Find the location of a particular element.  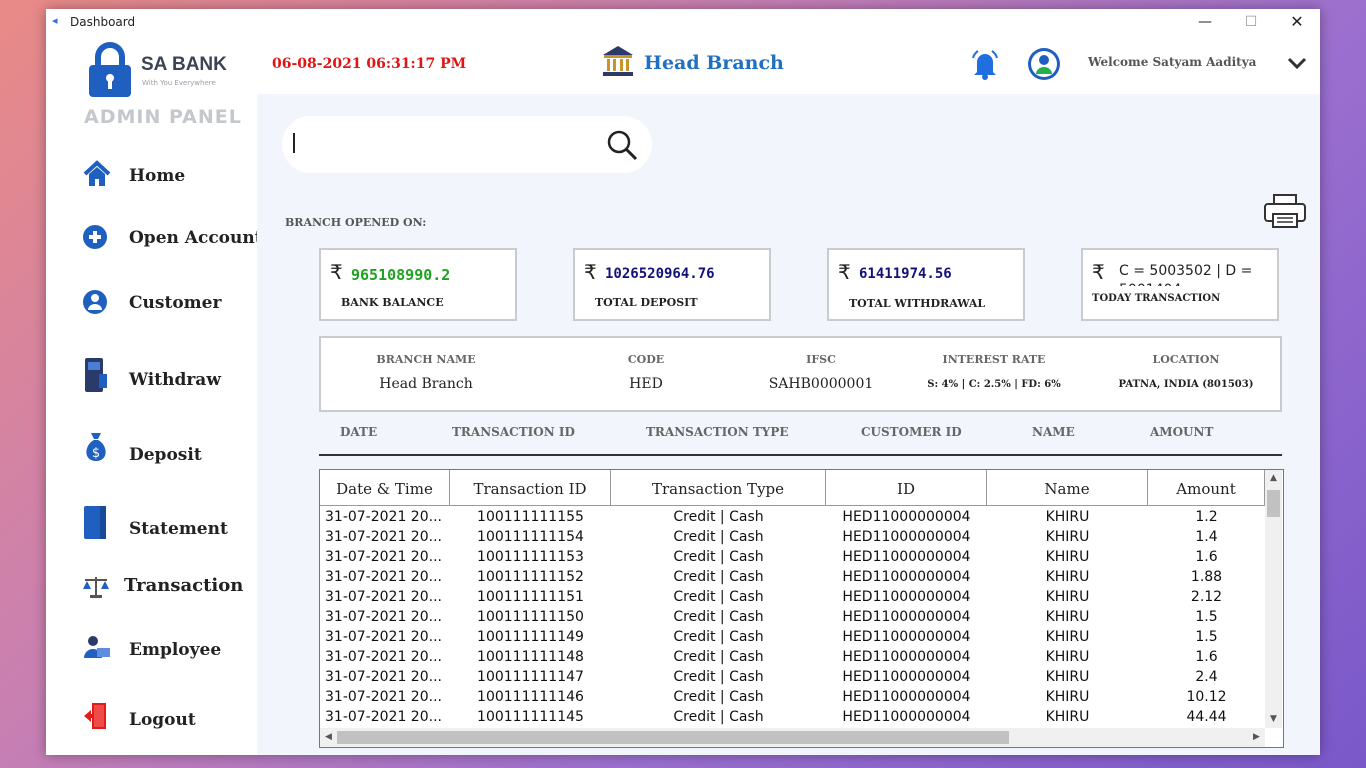

maximize-button: ☐ is located at coordinates (1251, 22).